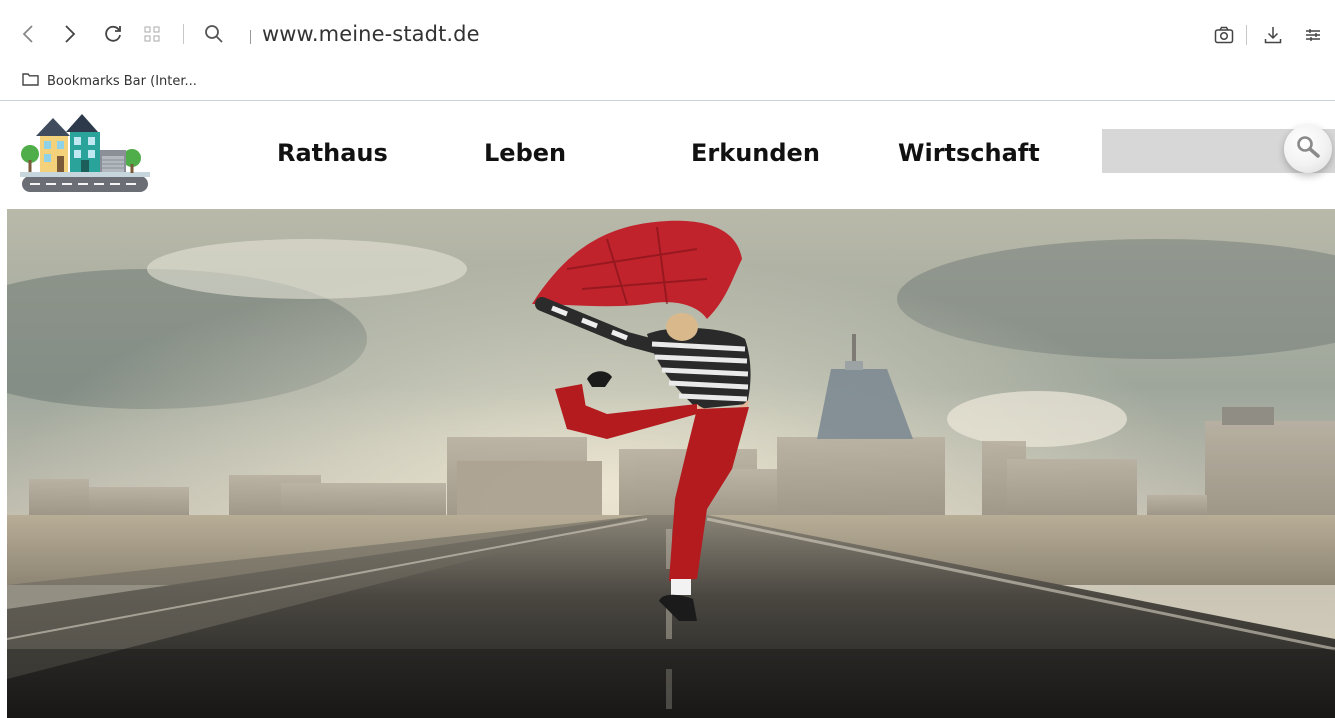 The width and height of the screenshot is (1335, 718). I want to click on browser-toolbar: www.meine-stadt.de, so click(667, 33).